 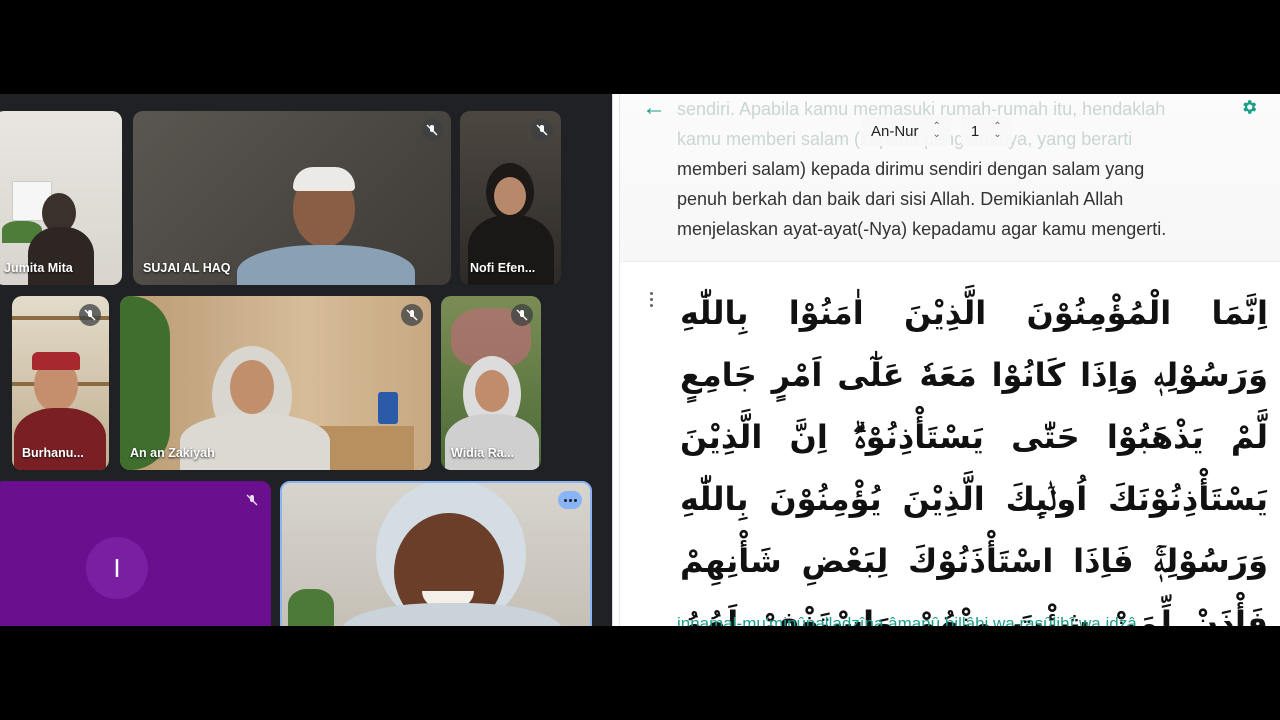 What do you see at coordinates (895, 131) in the screenshot?
I see `surah-select-value: An-Nur` at bounding box center [895, 131].